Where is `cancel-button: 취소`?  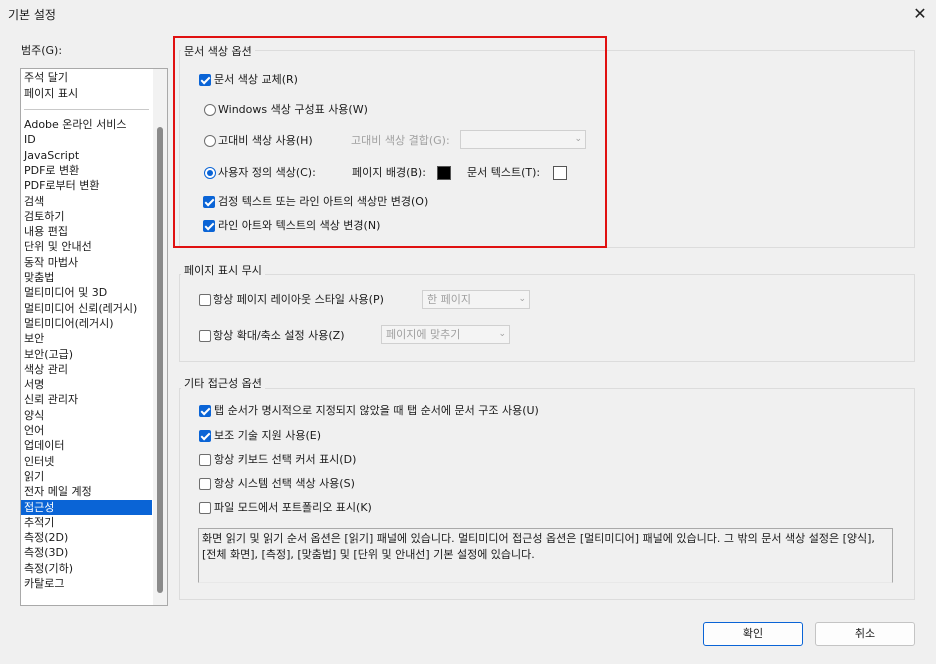 cancel-button: 취소 is located at coordinates (865, 634).